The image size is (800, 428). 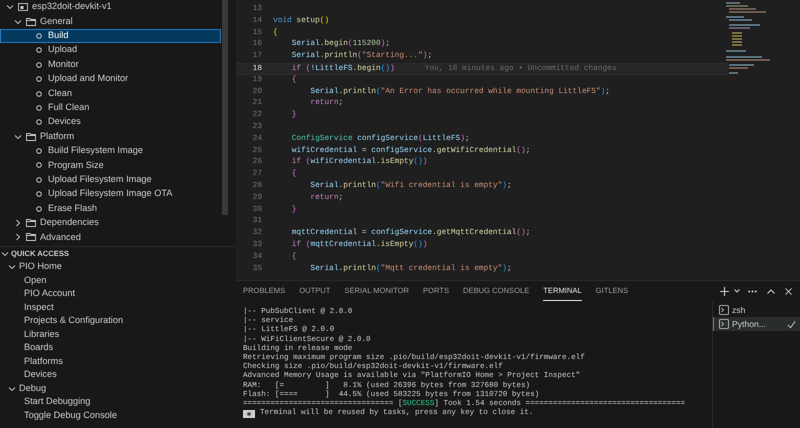 I want to click on tree-item: esp32doit-devkit-v1, so click(x=110, y=7).